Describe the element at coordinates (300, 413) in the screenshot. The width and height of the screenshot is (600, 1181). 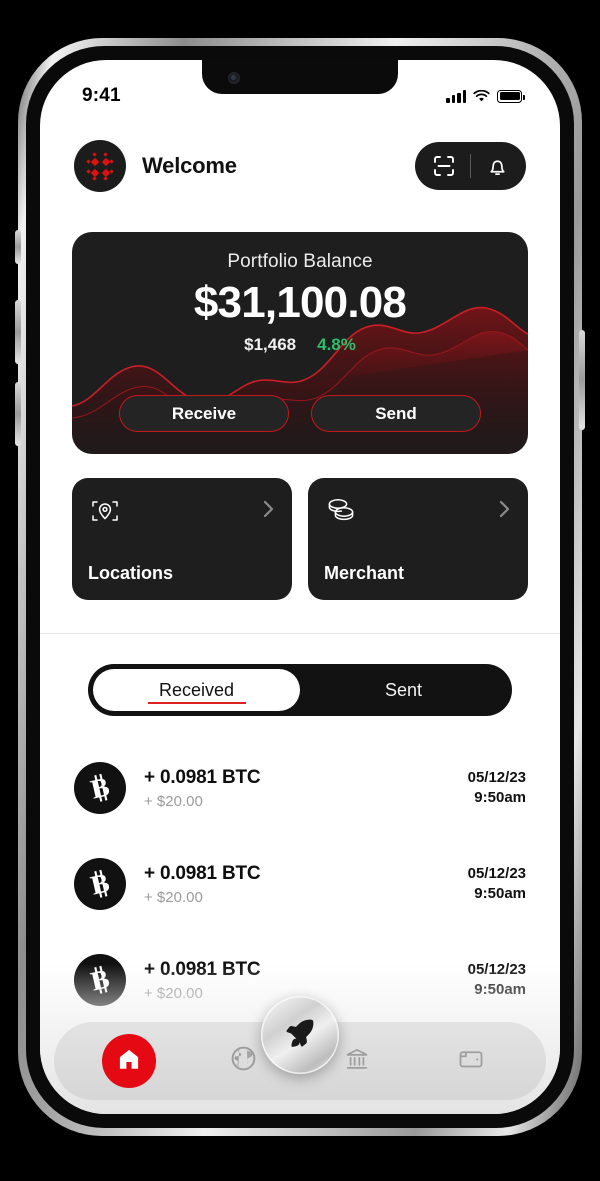
I see `balance-card-actions: Receive Send` at that location.